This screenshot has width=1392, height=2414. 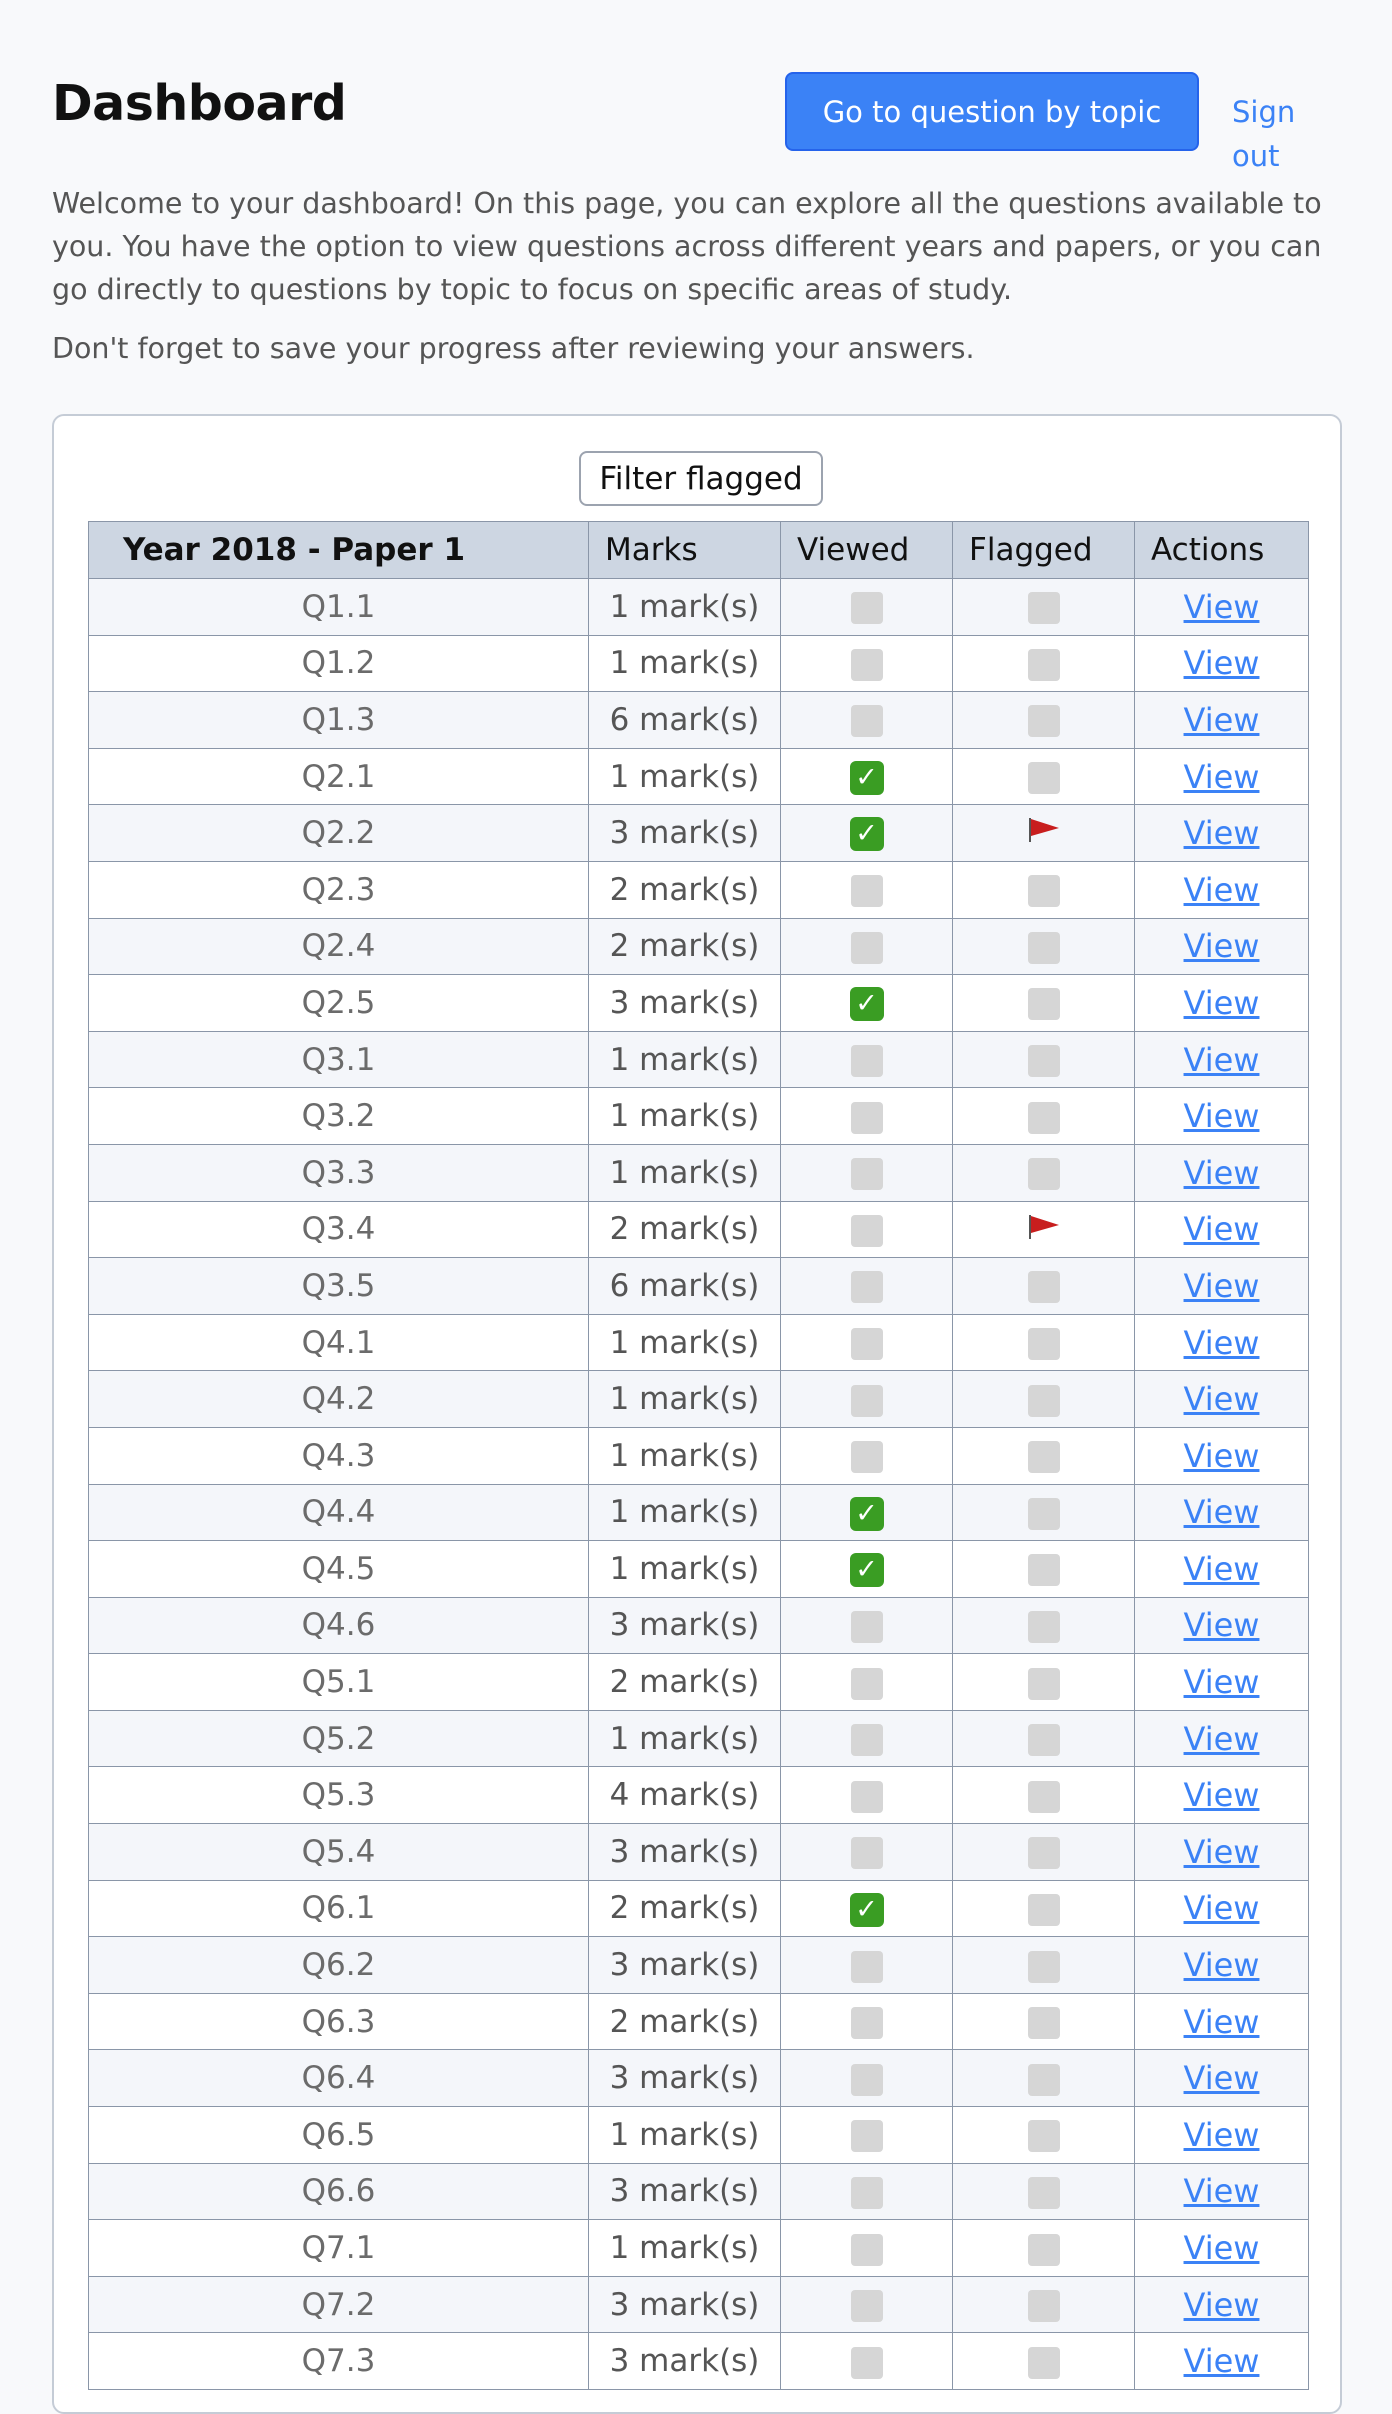 I want to click on sign-out-link: Sign out, so click(x=1287, y=134).